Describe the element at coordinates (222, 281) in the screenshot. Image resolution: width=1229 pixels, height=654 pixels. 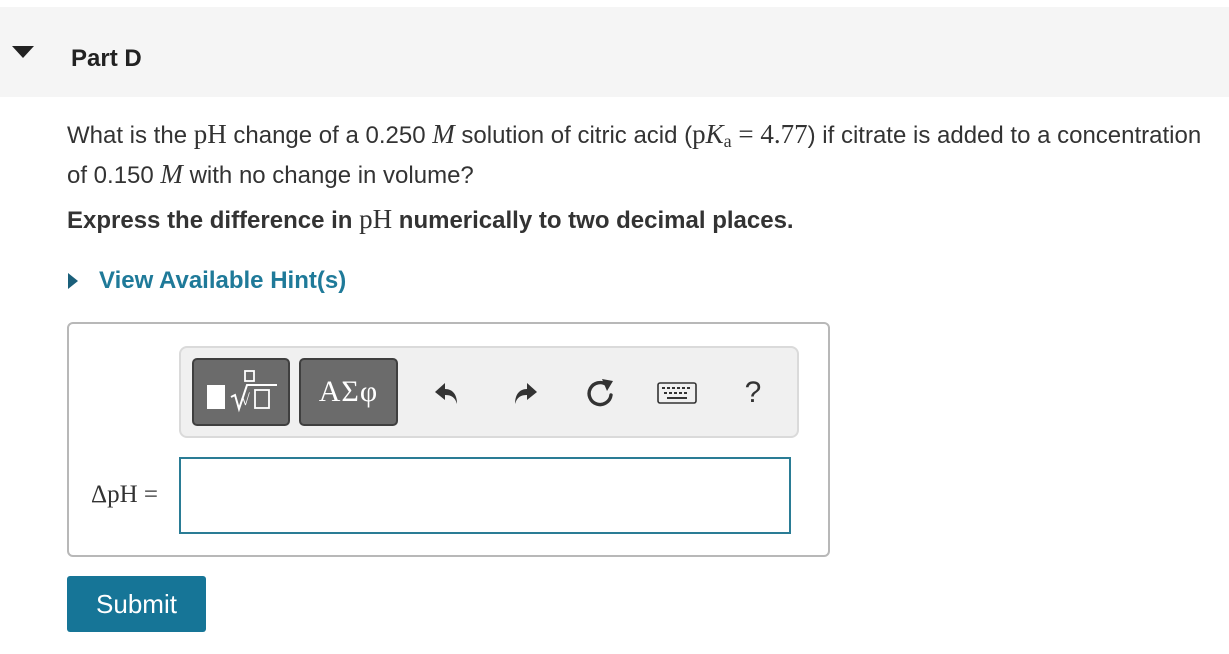
I see `view-hints-link: View Available Hint(s)` at that location.